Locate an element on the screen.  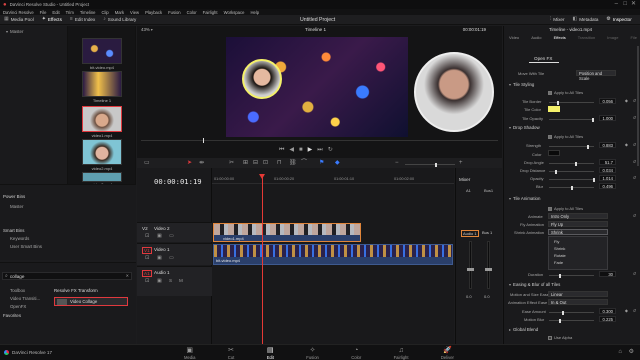
tile-color-swatch is located at coordinates (554, 109).